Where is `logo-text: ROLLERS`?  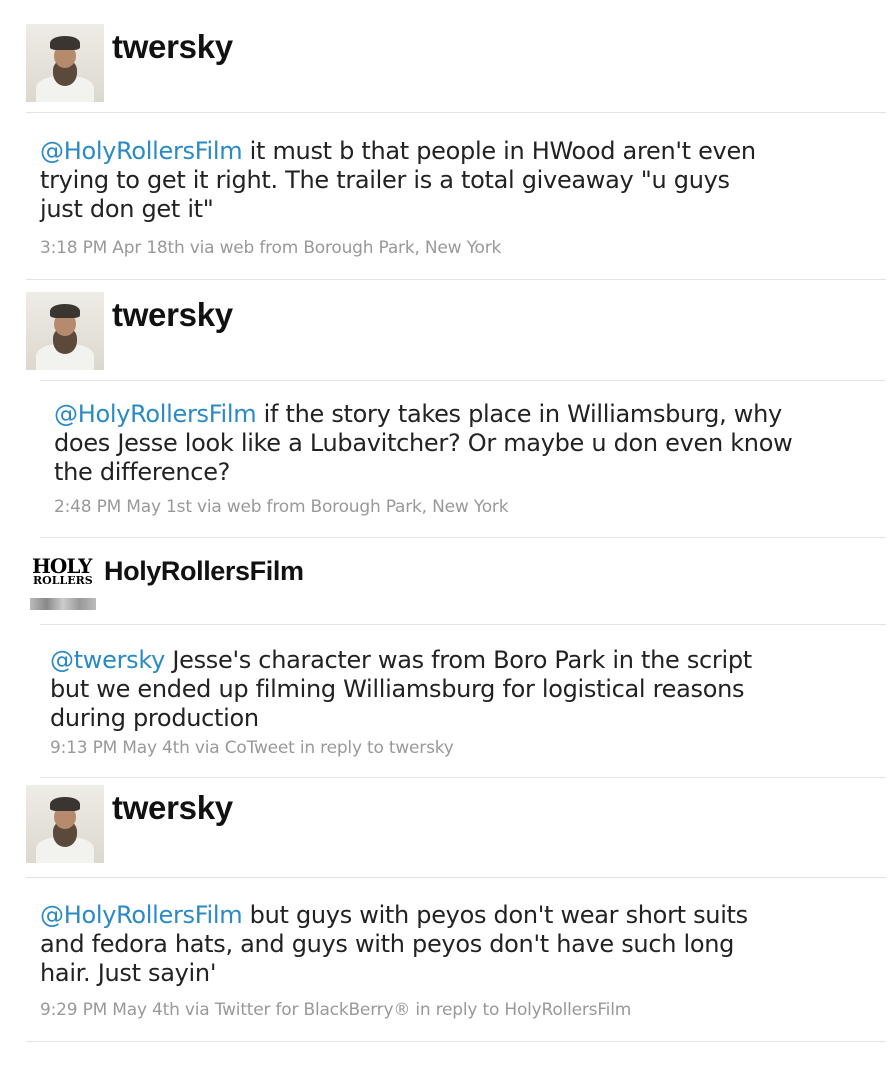 logo-text: ROLLERS is located at coordinates (63, 580).